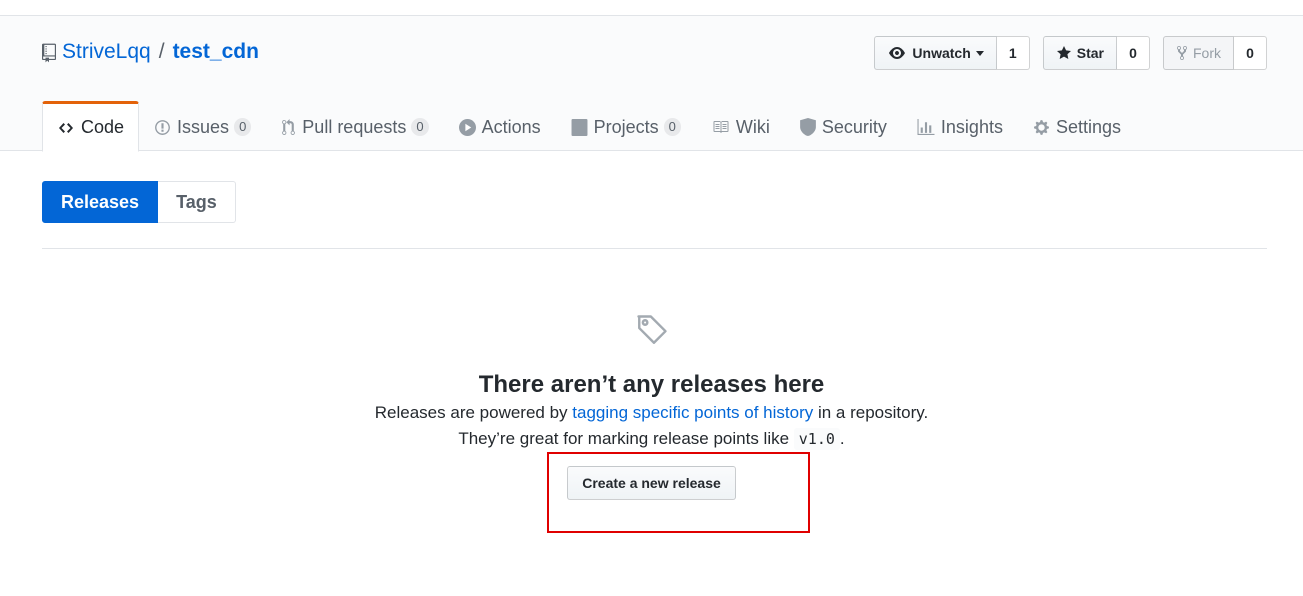  I want to click on tab-pull-requests-label: Pull requests, so click(354, 126).